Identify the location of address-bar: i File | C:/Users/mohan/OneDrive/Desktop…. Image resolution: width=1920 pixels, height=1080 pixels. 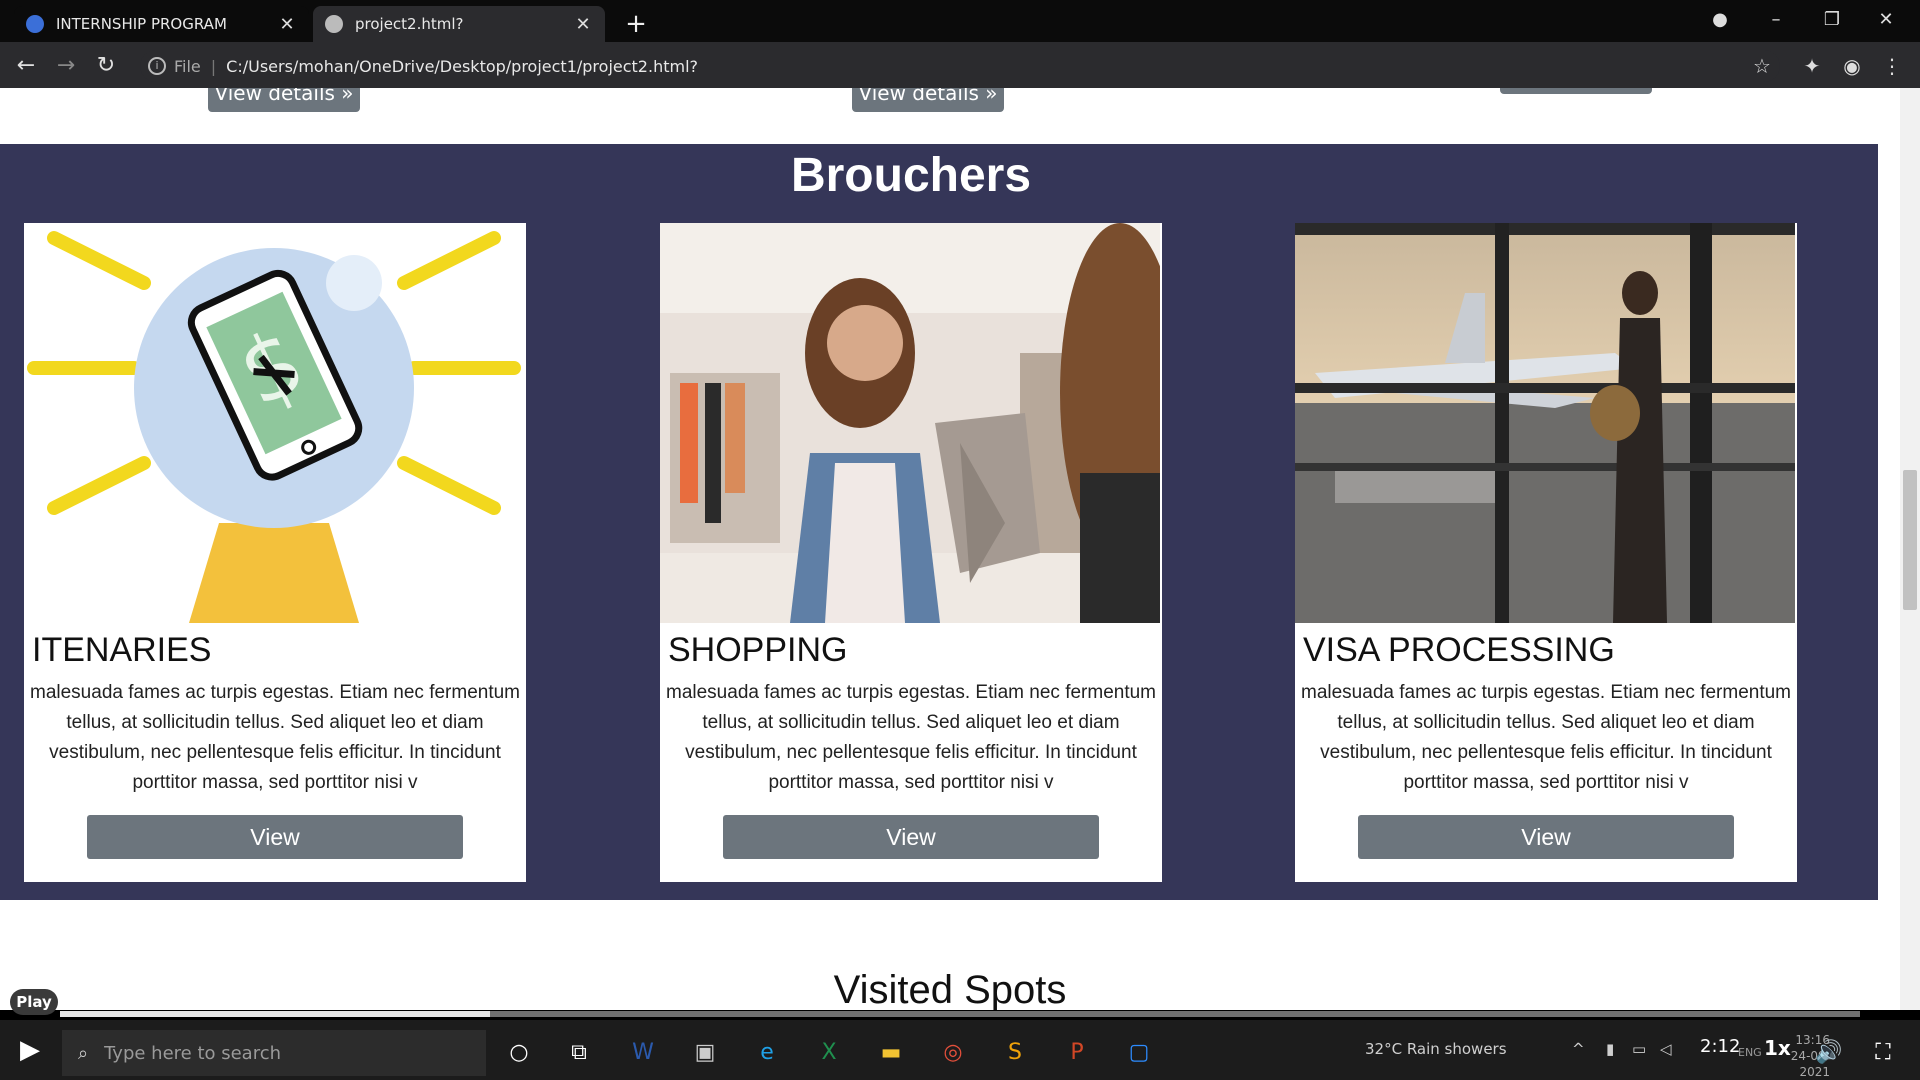
(960, 66).